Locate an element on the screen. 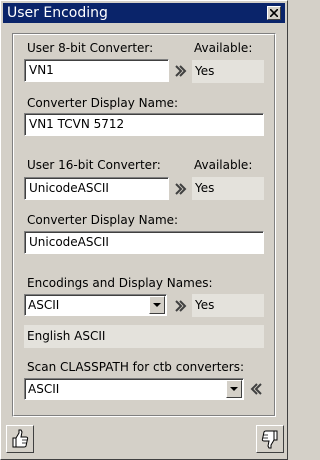  encodings-dropdown-button is located at coordinates (157, 305).